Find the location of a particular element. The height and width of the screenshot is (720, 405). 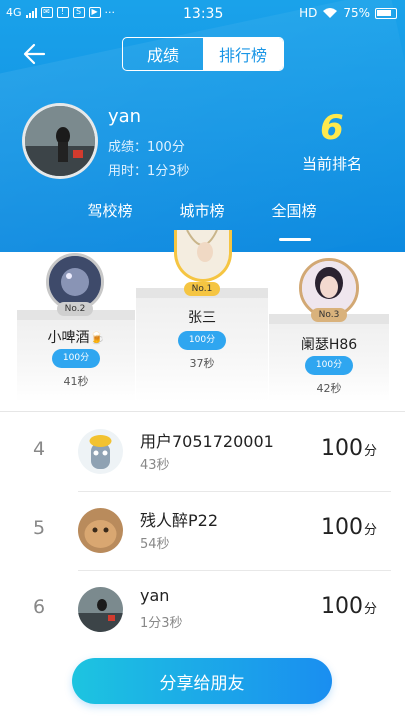

first-score: 100分 is located at coordinates (202, 340).